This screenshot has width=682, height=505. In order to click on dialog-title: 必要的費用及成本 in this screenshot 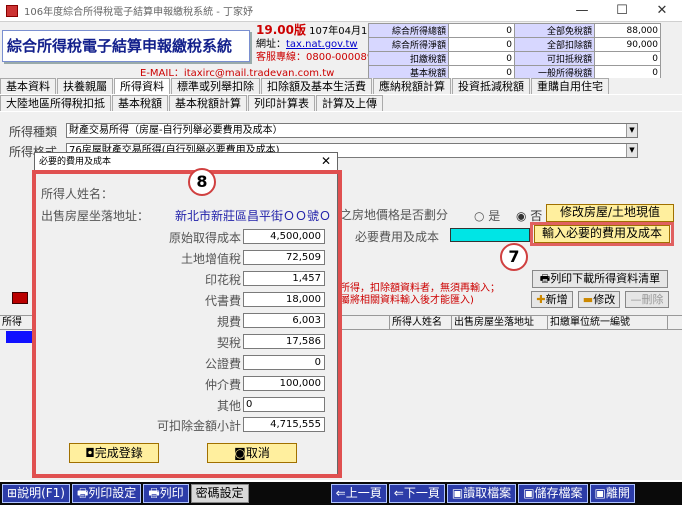, I will do `click(186, 162)`.